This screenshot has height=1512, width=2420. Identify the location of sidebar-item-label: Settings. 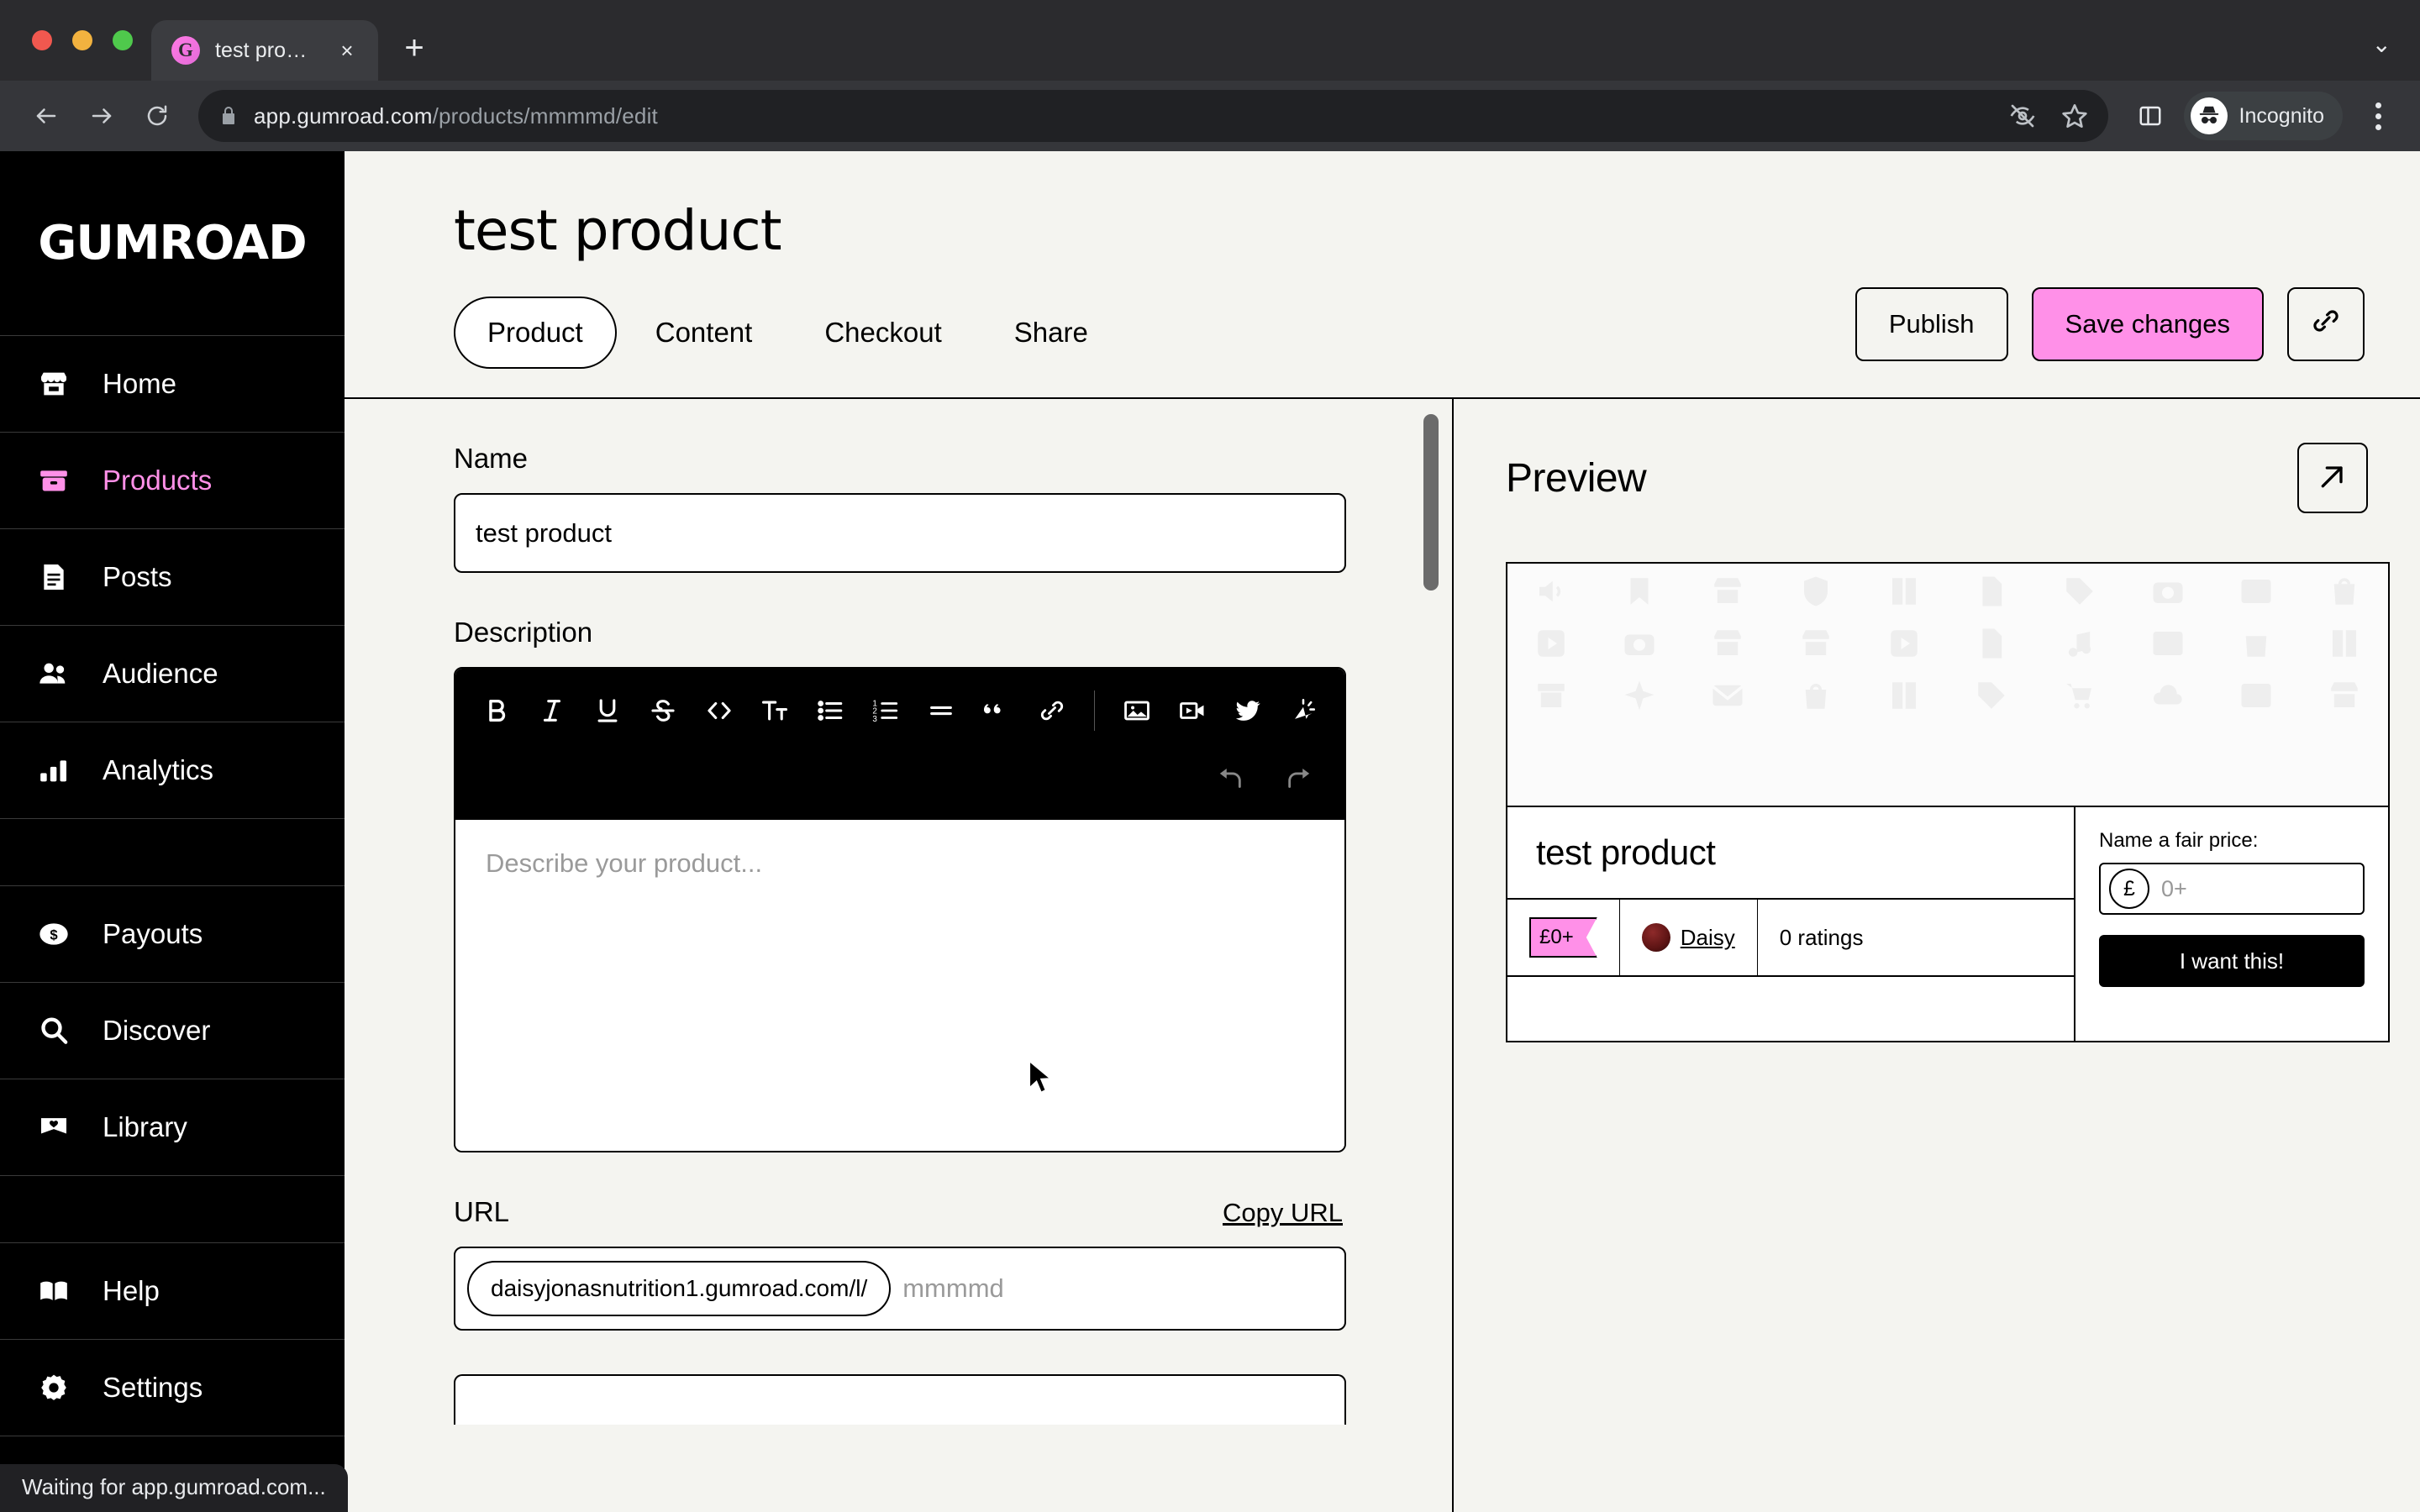
(153, 1387).